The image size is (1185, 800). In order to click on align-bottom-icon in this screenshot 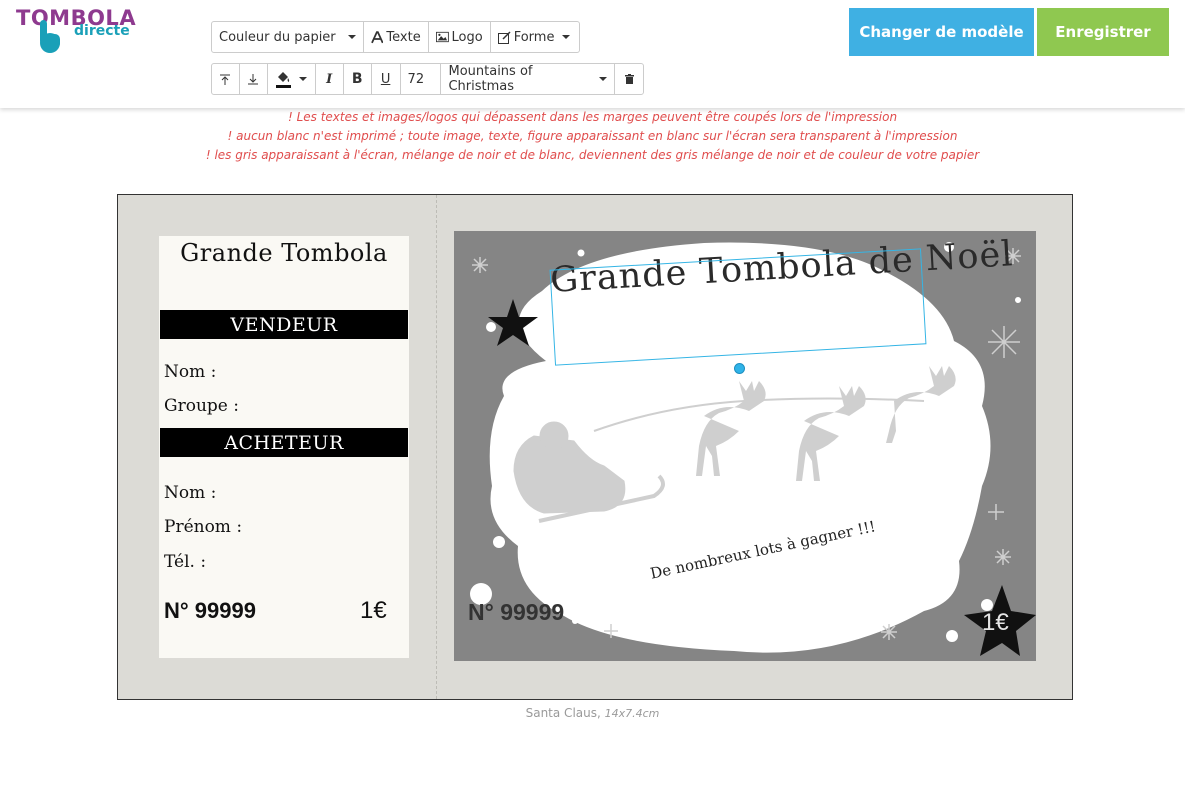, I will do `click(253, 78)`.